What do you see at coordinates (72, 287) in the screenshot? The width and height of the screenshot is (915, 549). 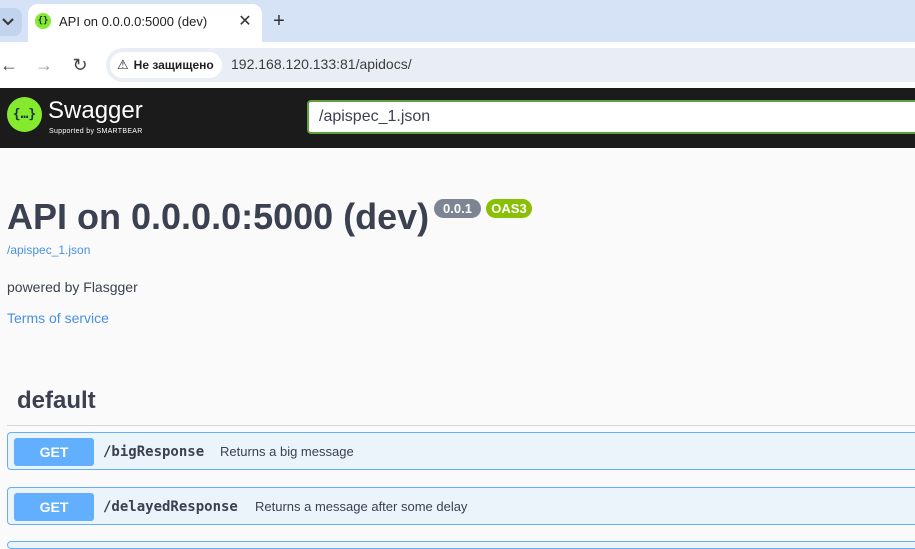 I see `api-description: powered by Flasgger` at bounding box center [72, 287].